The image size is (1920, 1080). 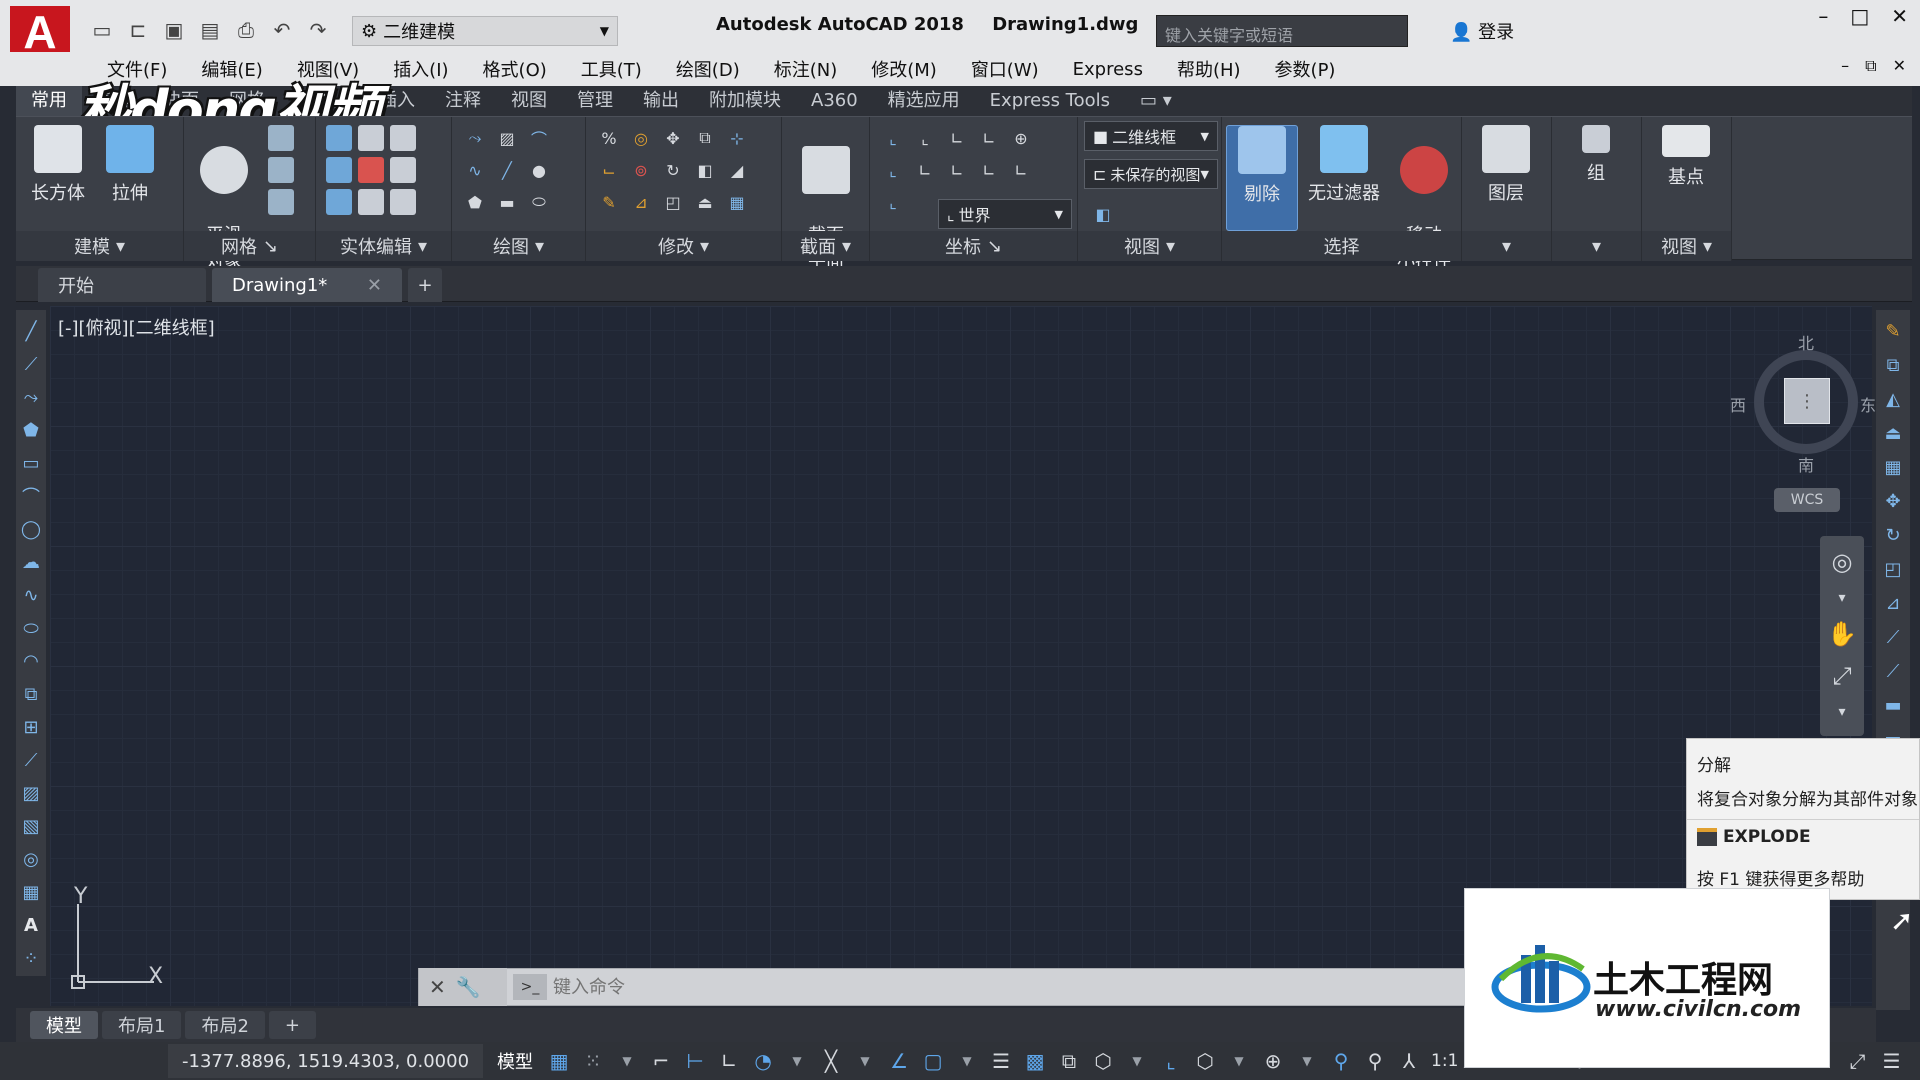 I want to click on ellipse-arc-icon: ◠, so click(x=31, y=661).